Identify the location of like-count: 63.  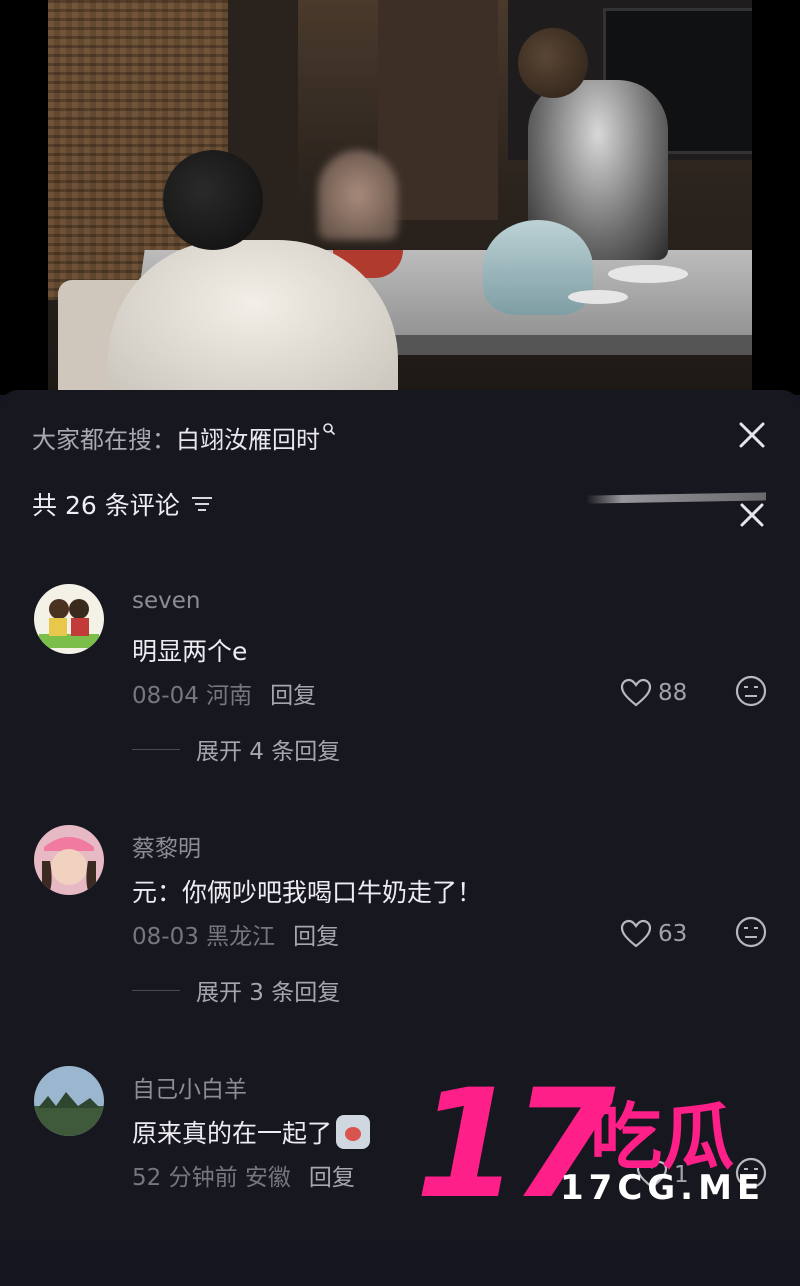
(673, 934).